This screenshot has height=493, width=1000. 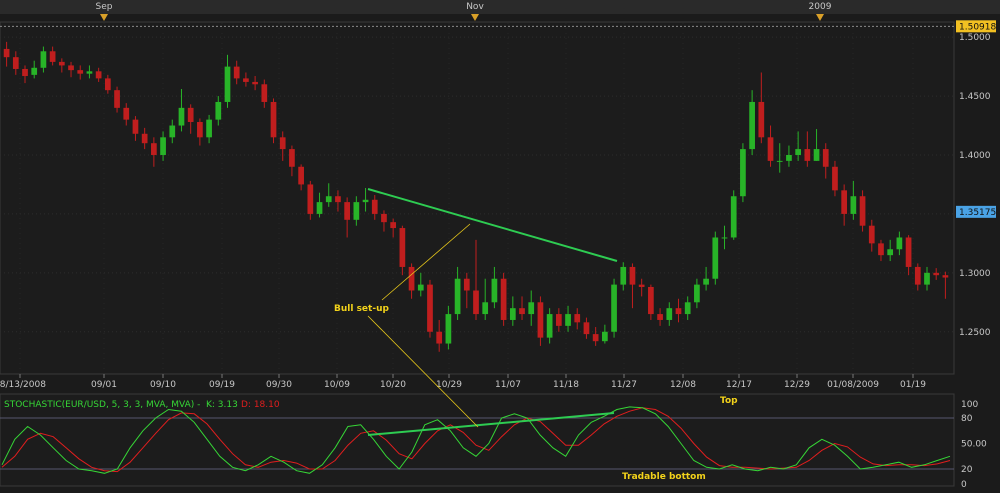 What do you see at coordinates (23, 385) in the screenshot?
I see `date-tick-label: 08/13/2008` at bounding box center [23, 385].